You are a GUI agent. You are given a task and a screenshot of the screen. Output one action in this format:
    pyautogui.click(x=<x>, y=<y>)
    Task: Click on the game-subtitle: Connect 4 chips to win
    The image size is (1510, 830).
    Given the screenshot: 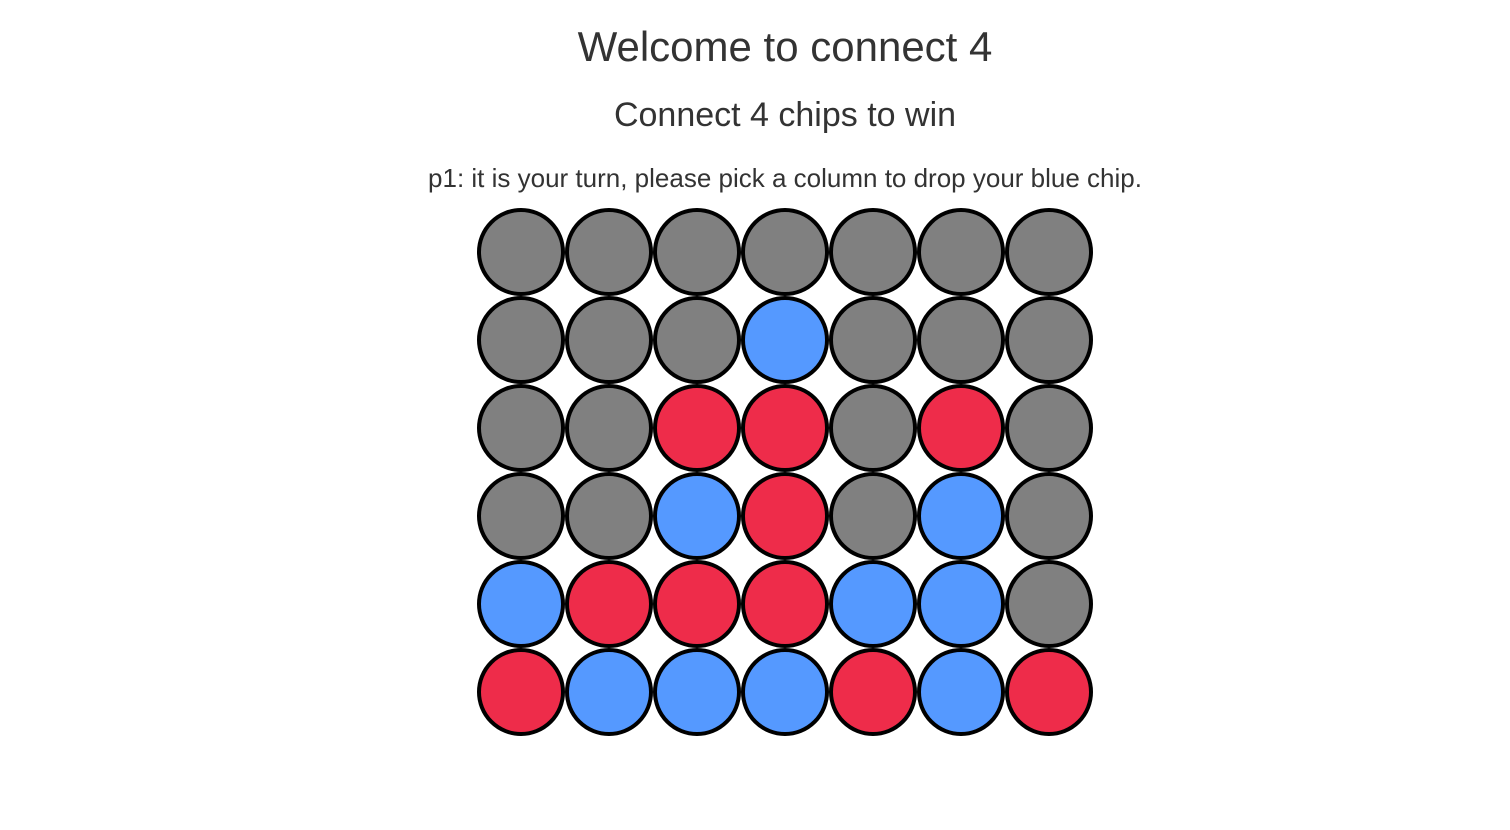 What is the action you would take?
    pyautogui.click(x=785, y=115)
    